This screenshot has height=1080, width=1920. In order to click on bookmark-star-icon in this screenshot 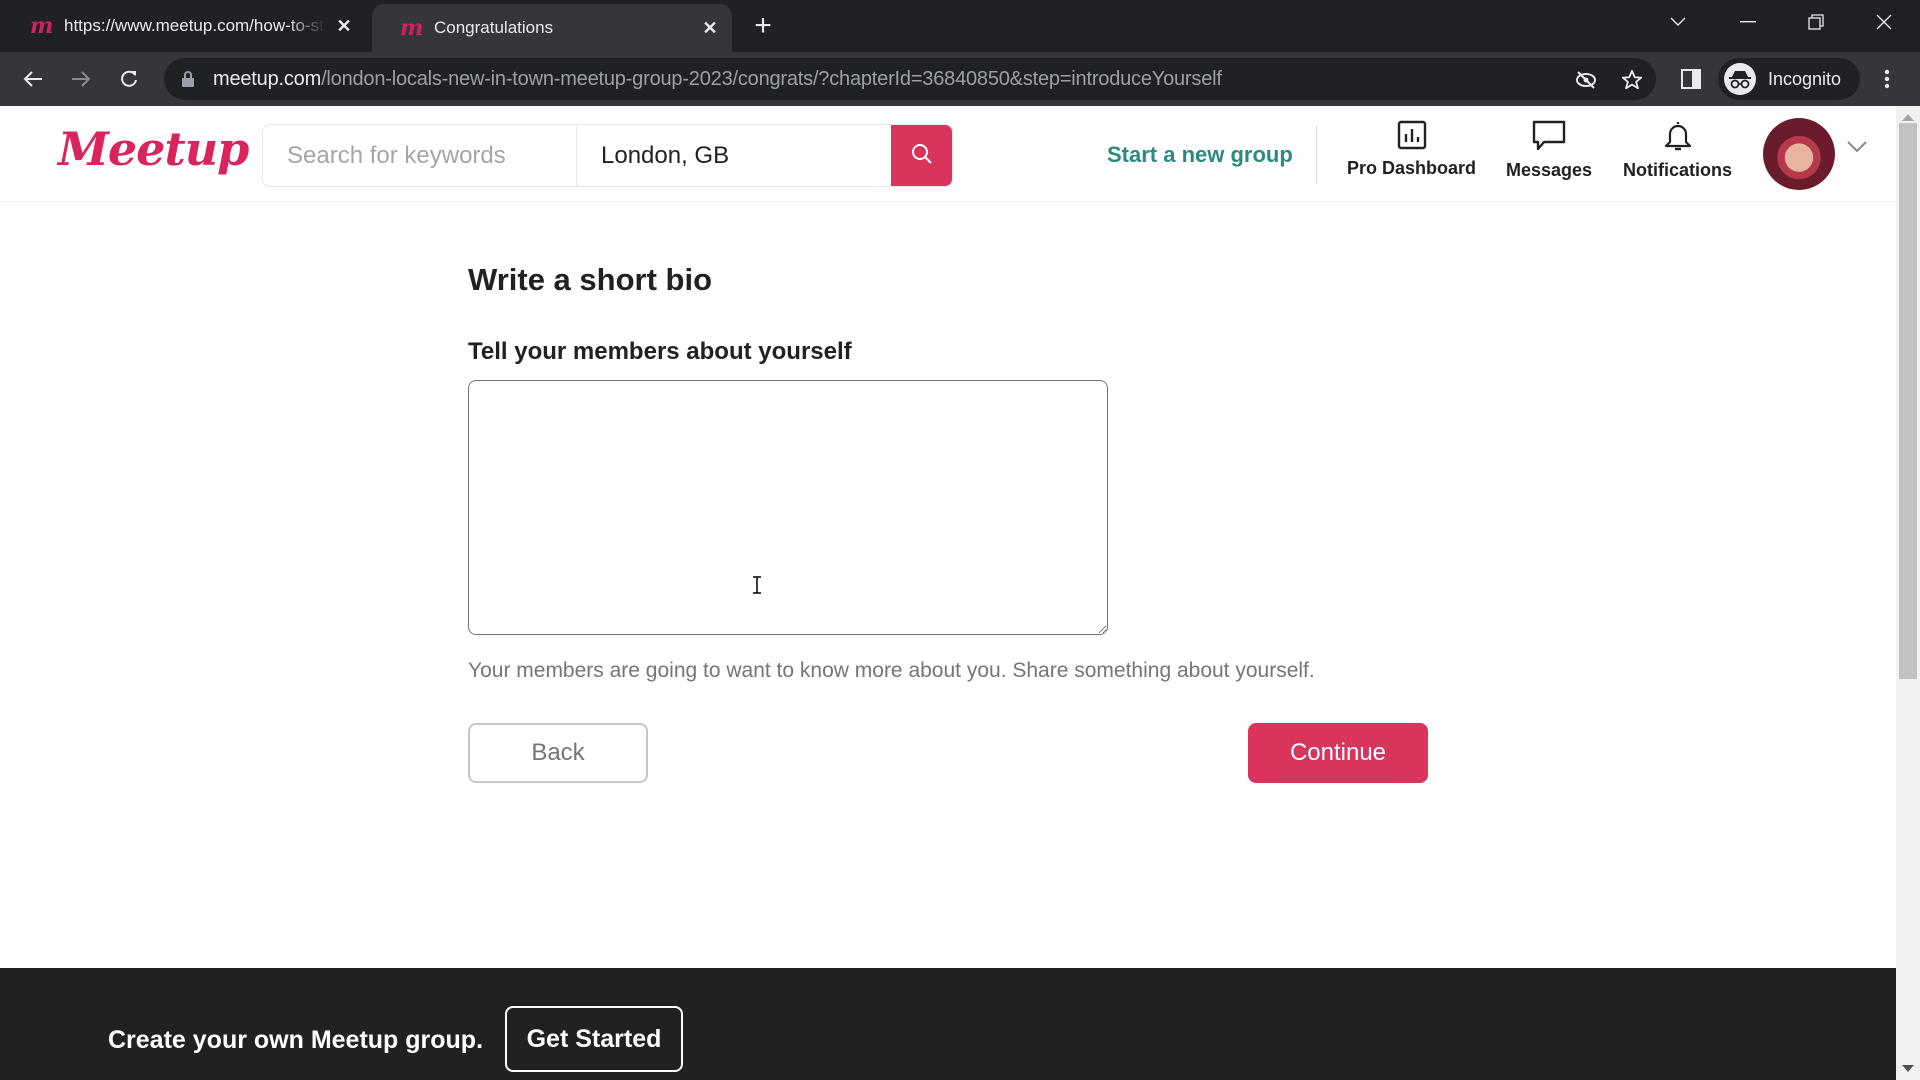, I will do `click(1632, 80)`.